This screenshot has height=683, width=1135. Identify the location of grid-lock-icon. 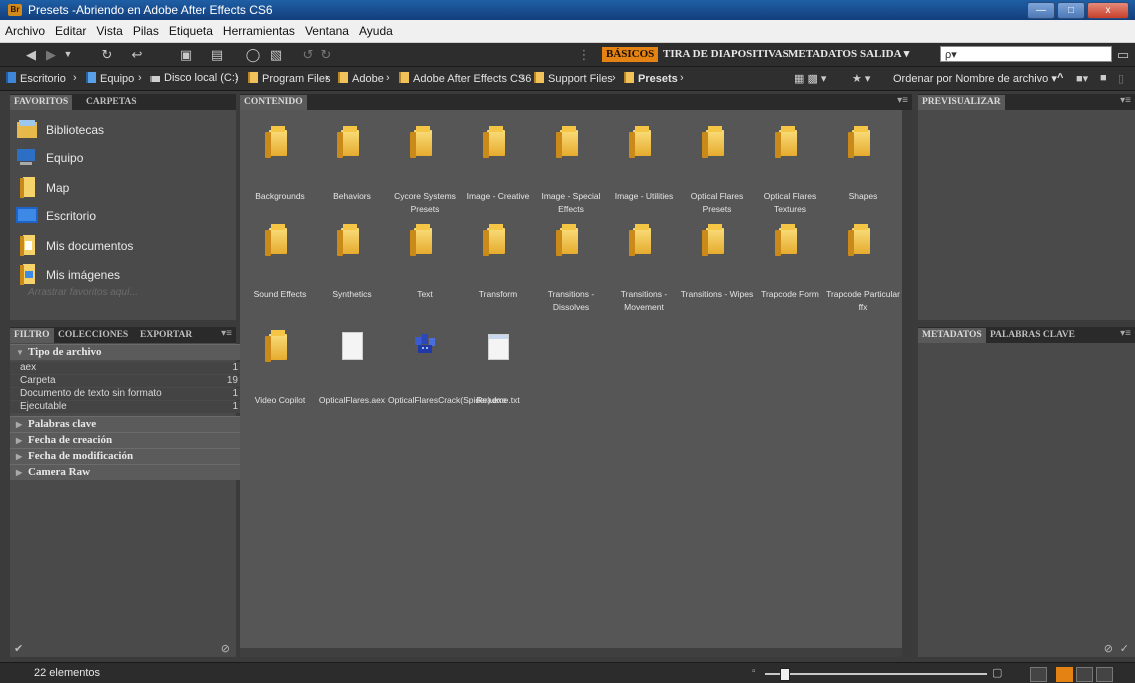
(1038, 674).